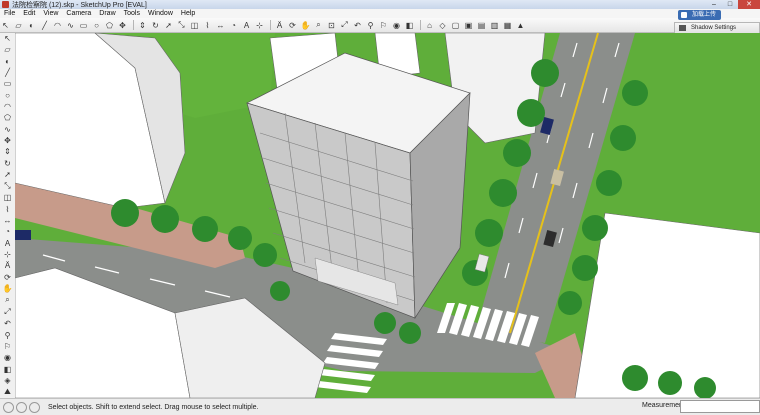 The image size is (760, 415). What do you see at coordinates (468, 25) in the screenshot?
I see `front-icon: ▣` at bounding box center [468, 25].